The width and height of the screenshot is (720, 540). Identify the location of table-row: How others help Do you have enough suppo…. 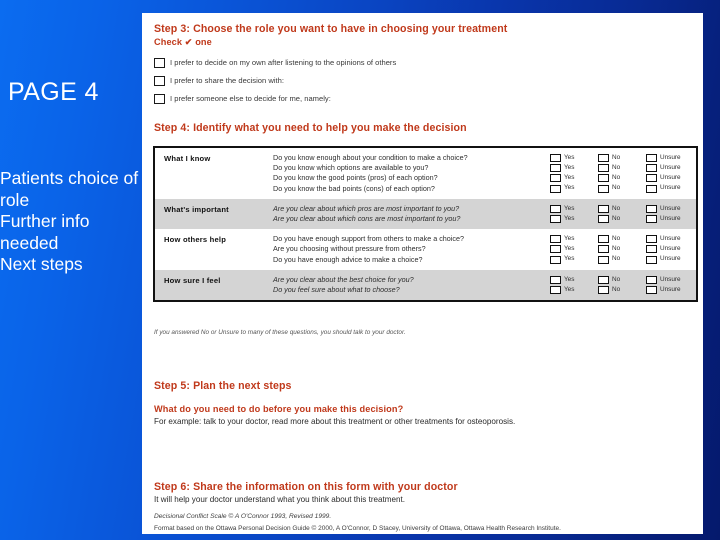
(425, 249).